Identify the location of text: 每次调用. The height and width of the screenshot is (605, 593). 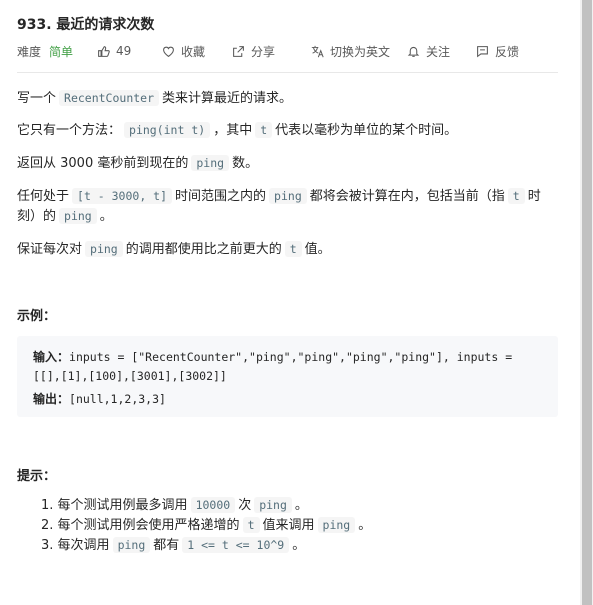
(83, 545).